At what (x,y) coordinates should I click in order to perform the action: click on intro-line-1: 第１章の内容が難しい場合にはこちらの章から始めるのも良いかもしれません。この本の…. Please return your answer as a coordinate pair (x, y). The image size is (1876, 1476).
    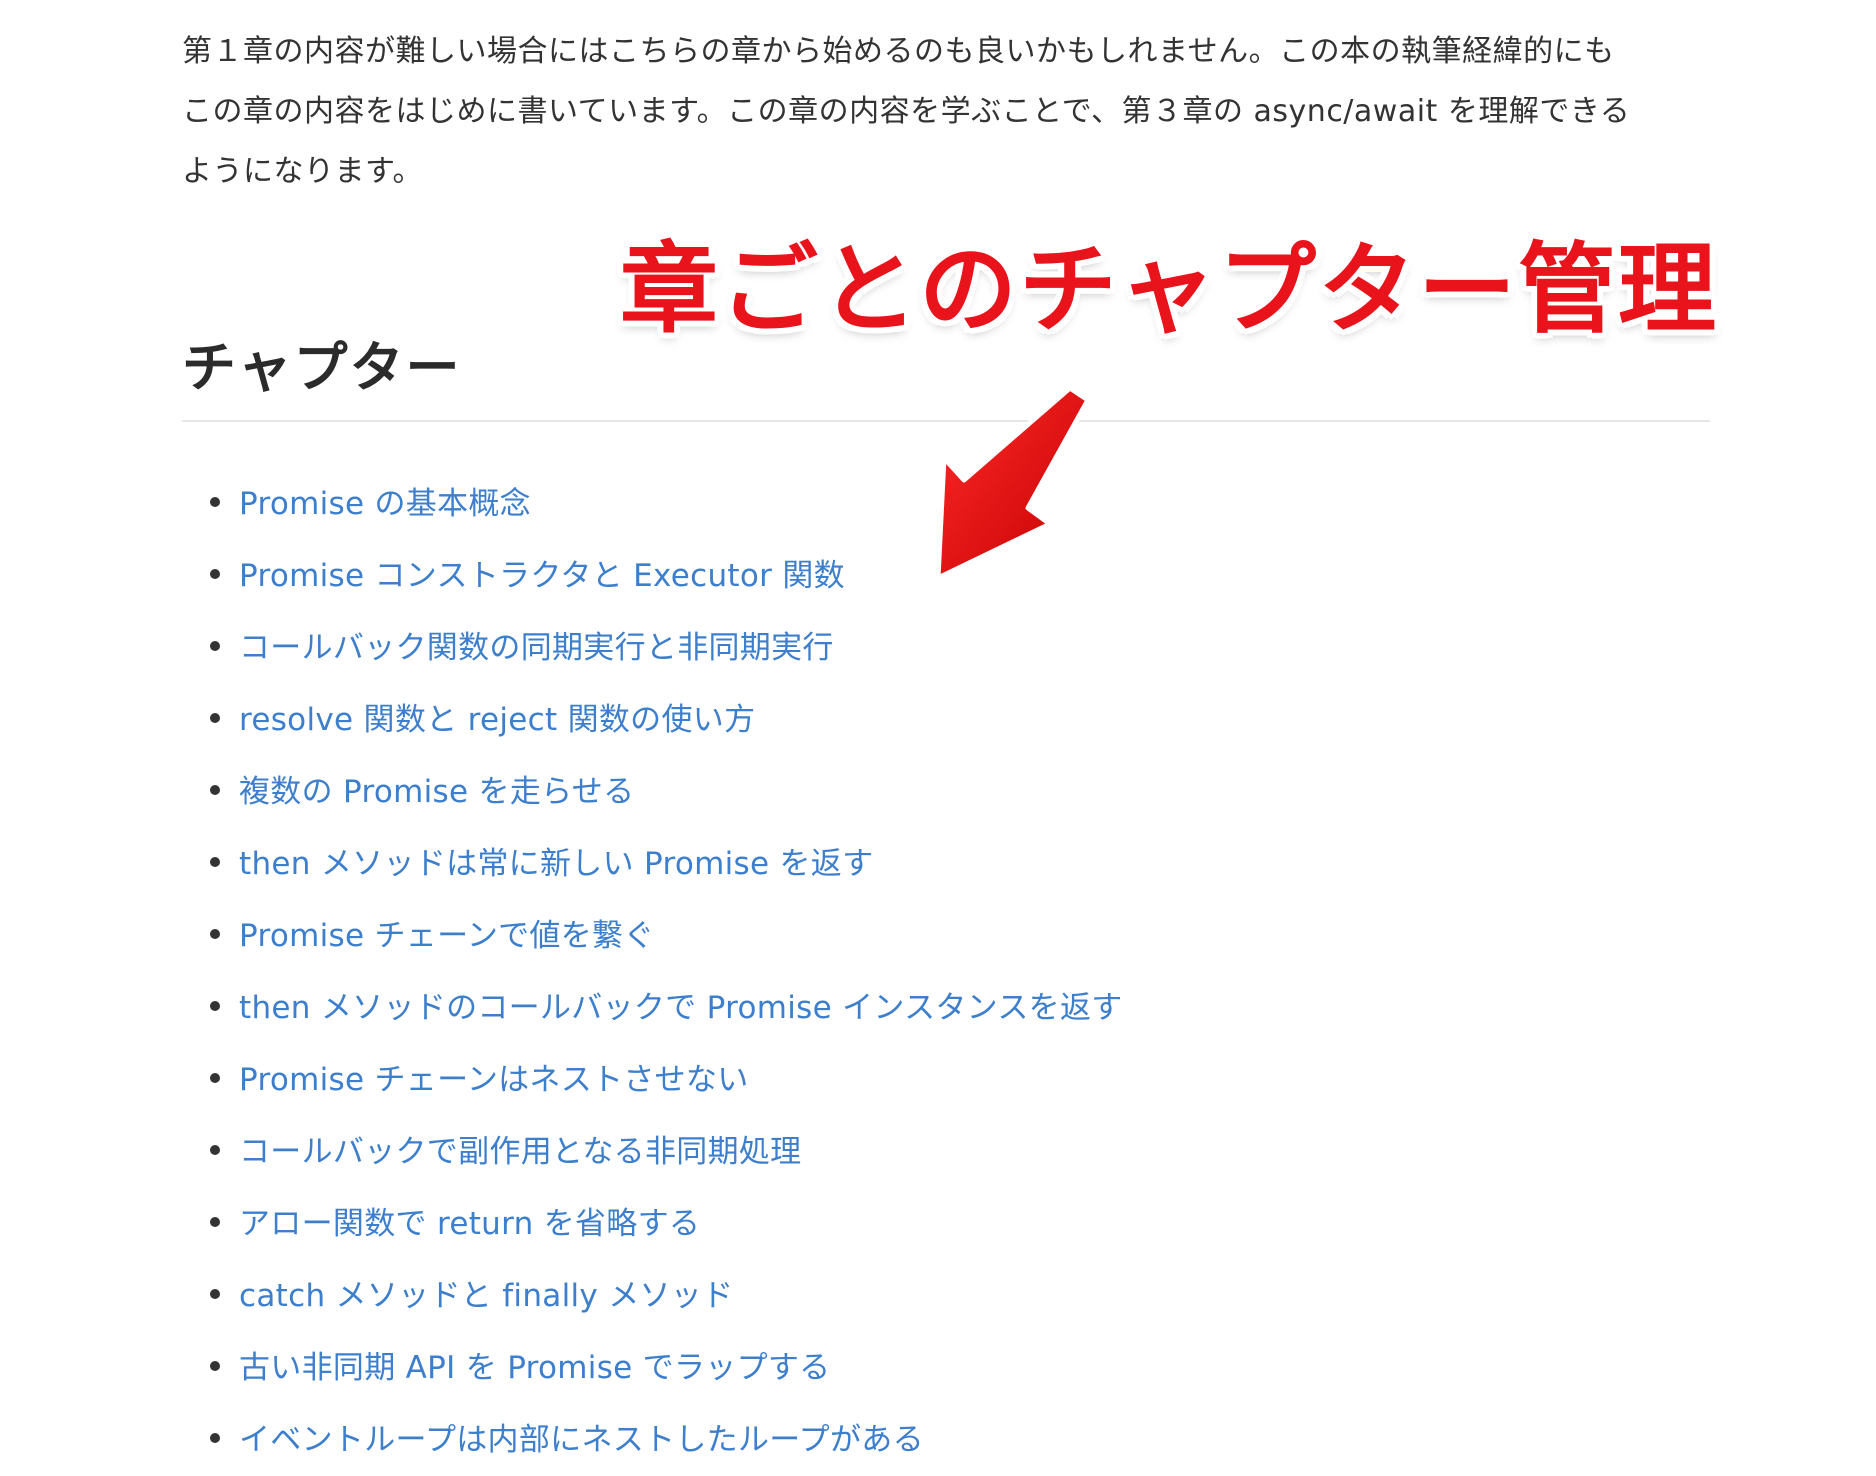
    Looking at the image, I should click on (898, 51).